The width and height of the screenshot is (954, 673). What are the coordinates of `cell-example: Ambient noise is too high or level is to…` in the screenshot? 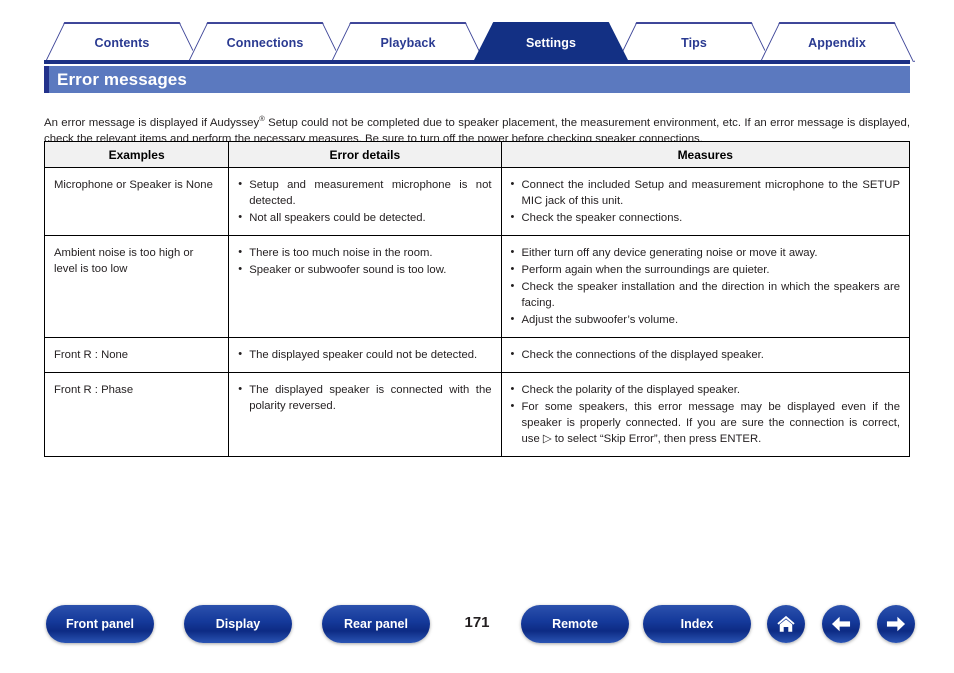 It's located at (136, 286).